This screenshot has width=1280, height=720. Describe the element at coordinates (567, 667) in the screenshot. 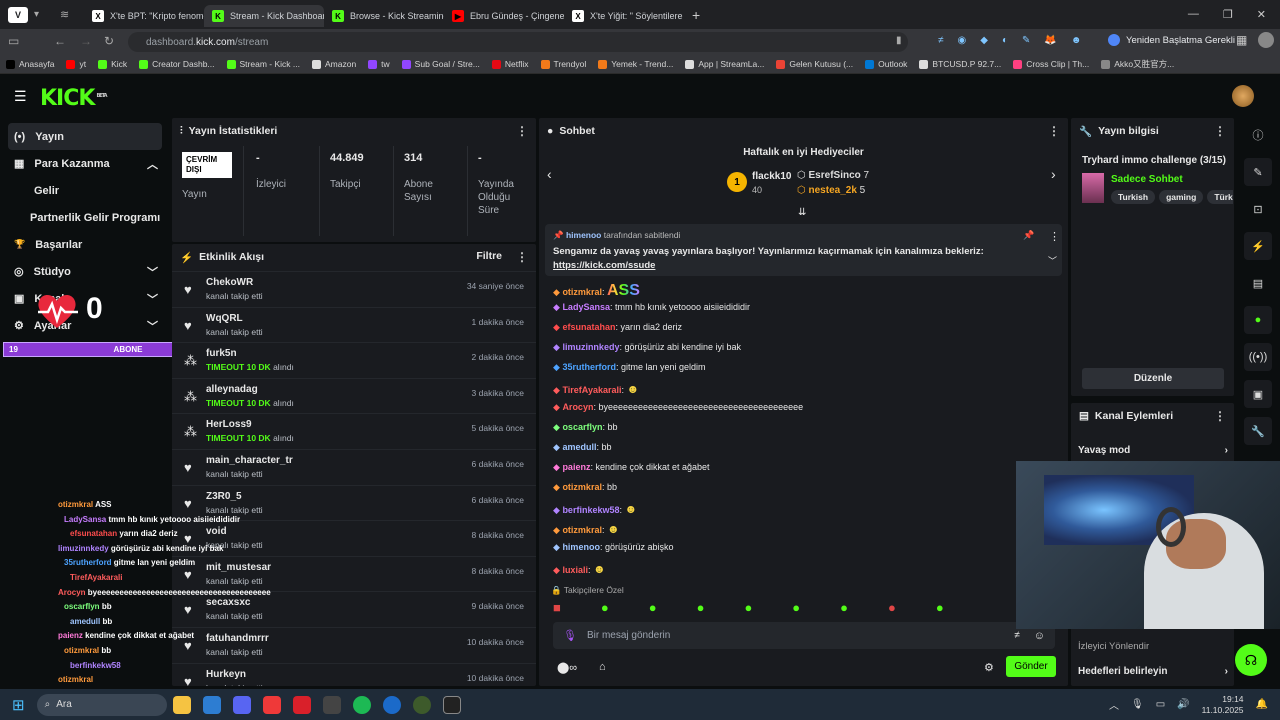

I see `points-icon: ⬤∞` at that location.